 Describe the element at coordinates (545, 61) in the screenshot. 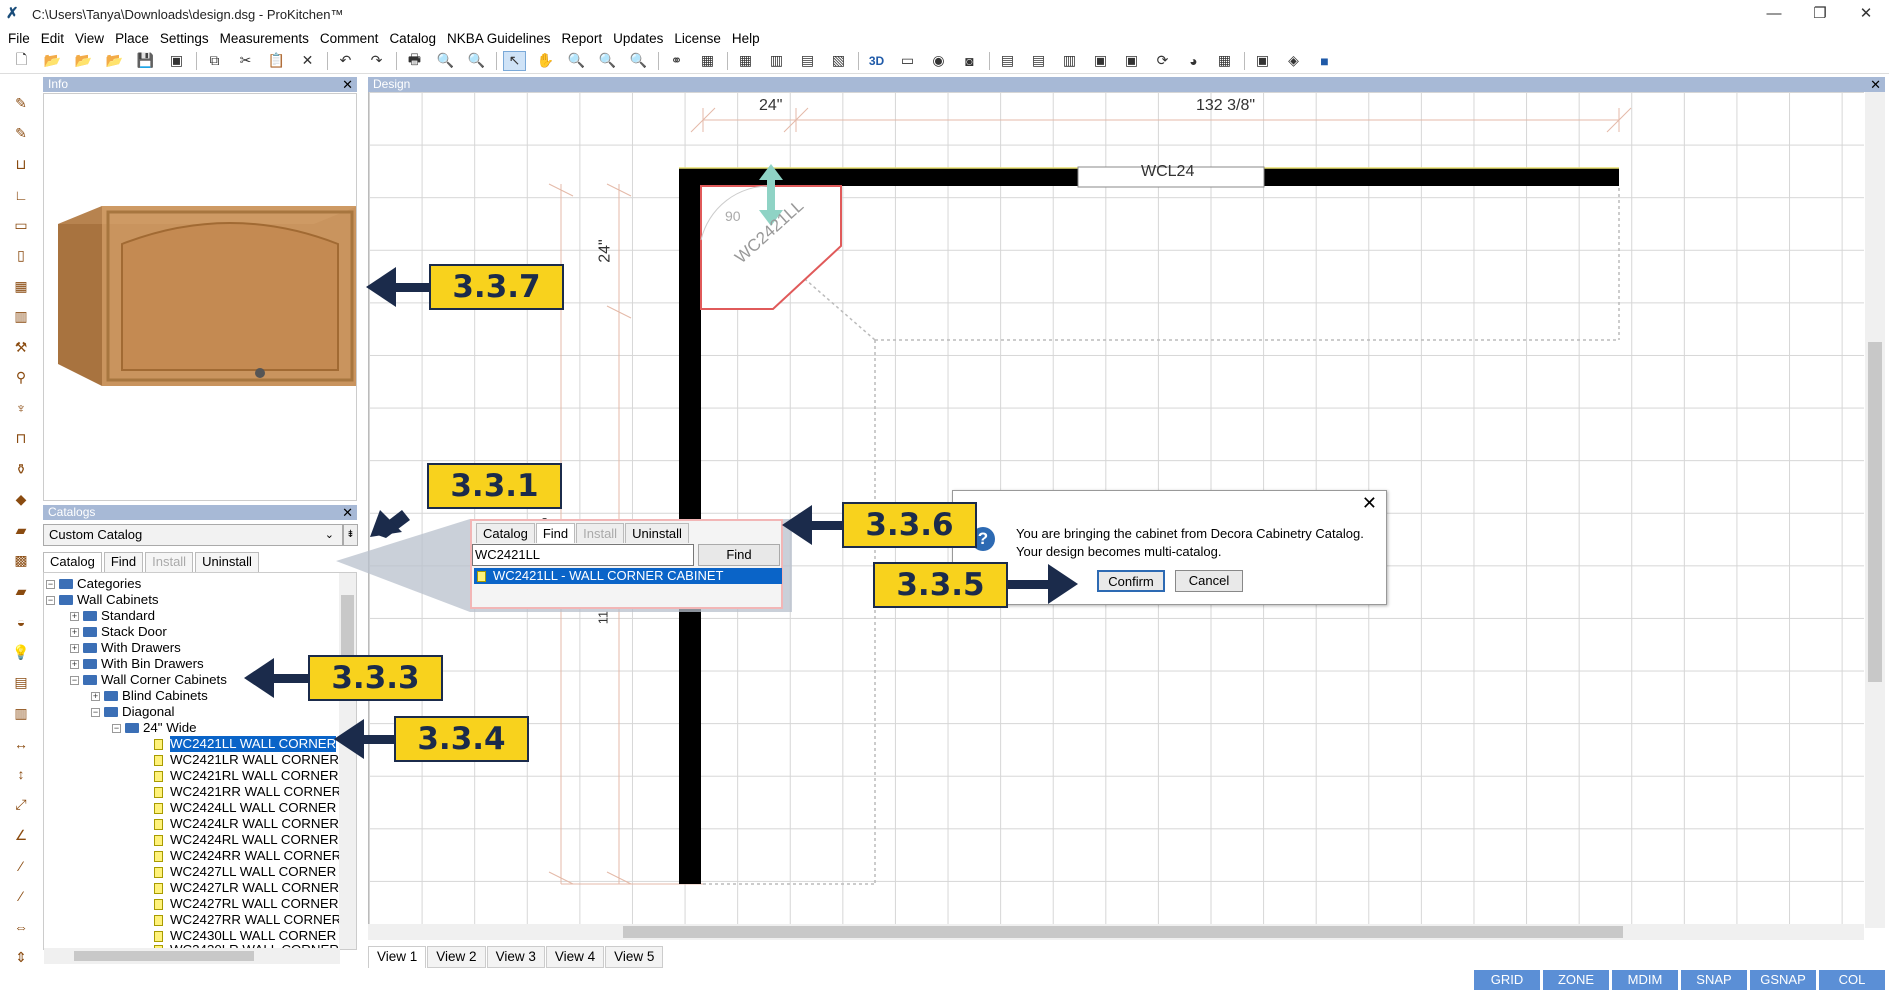

I see `pan-hand-icon: ✋` at that location.